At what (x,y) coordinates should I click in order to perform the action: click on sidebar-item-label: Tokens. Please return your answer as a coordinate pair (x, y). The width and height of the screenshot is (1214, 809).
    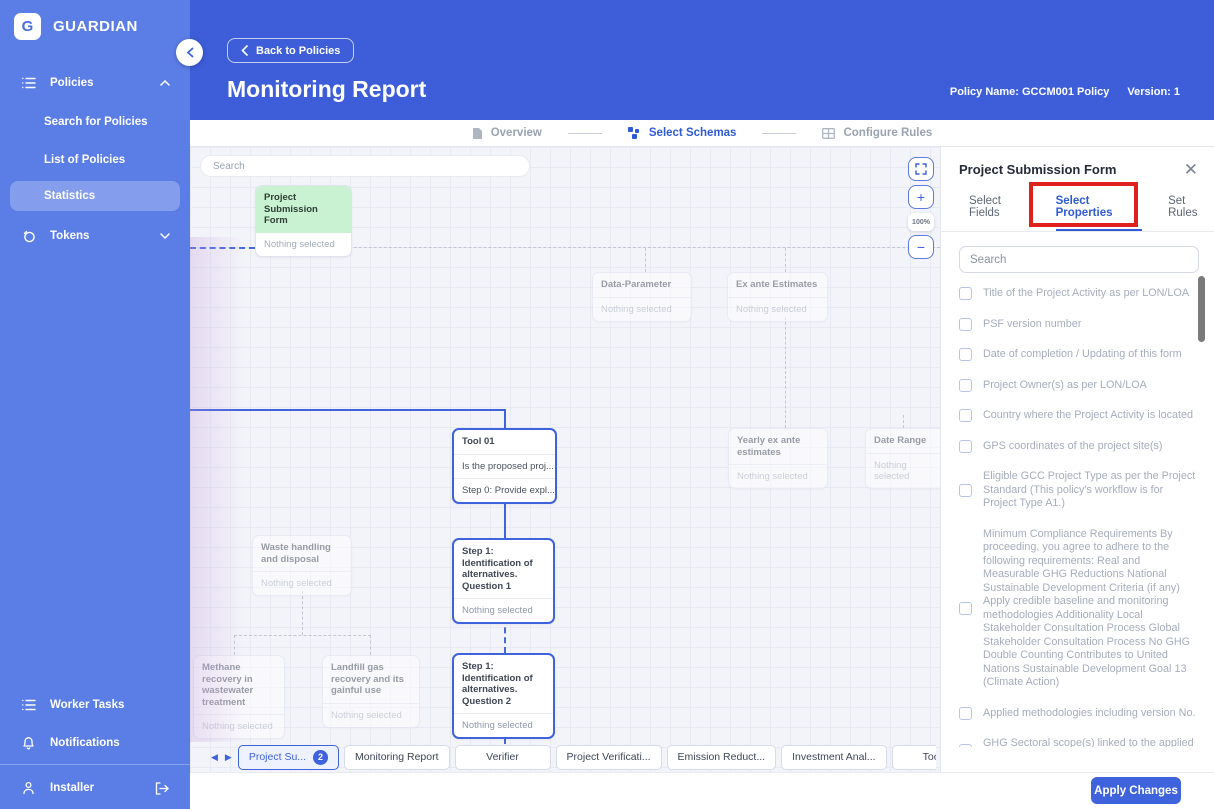
    Looking at the image, I should click on (70, 236).